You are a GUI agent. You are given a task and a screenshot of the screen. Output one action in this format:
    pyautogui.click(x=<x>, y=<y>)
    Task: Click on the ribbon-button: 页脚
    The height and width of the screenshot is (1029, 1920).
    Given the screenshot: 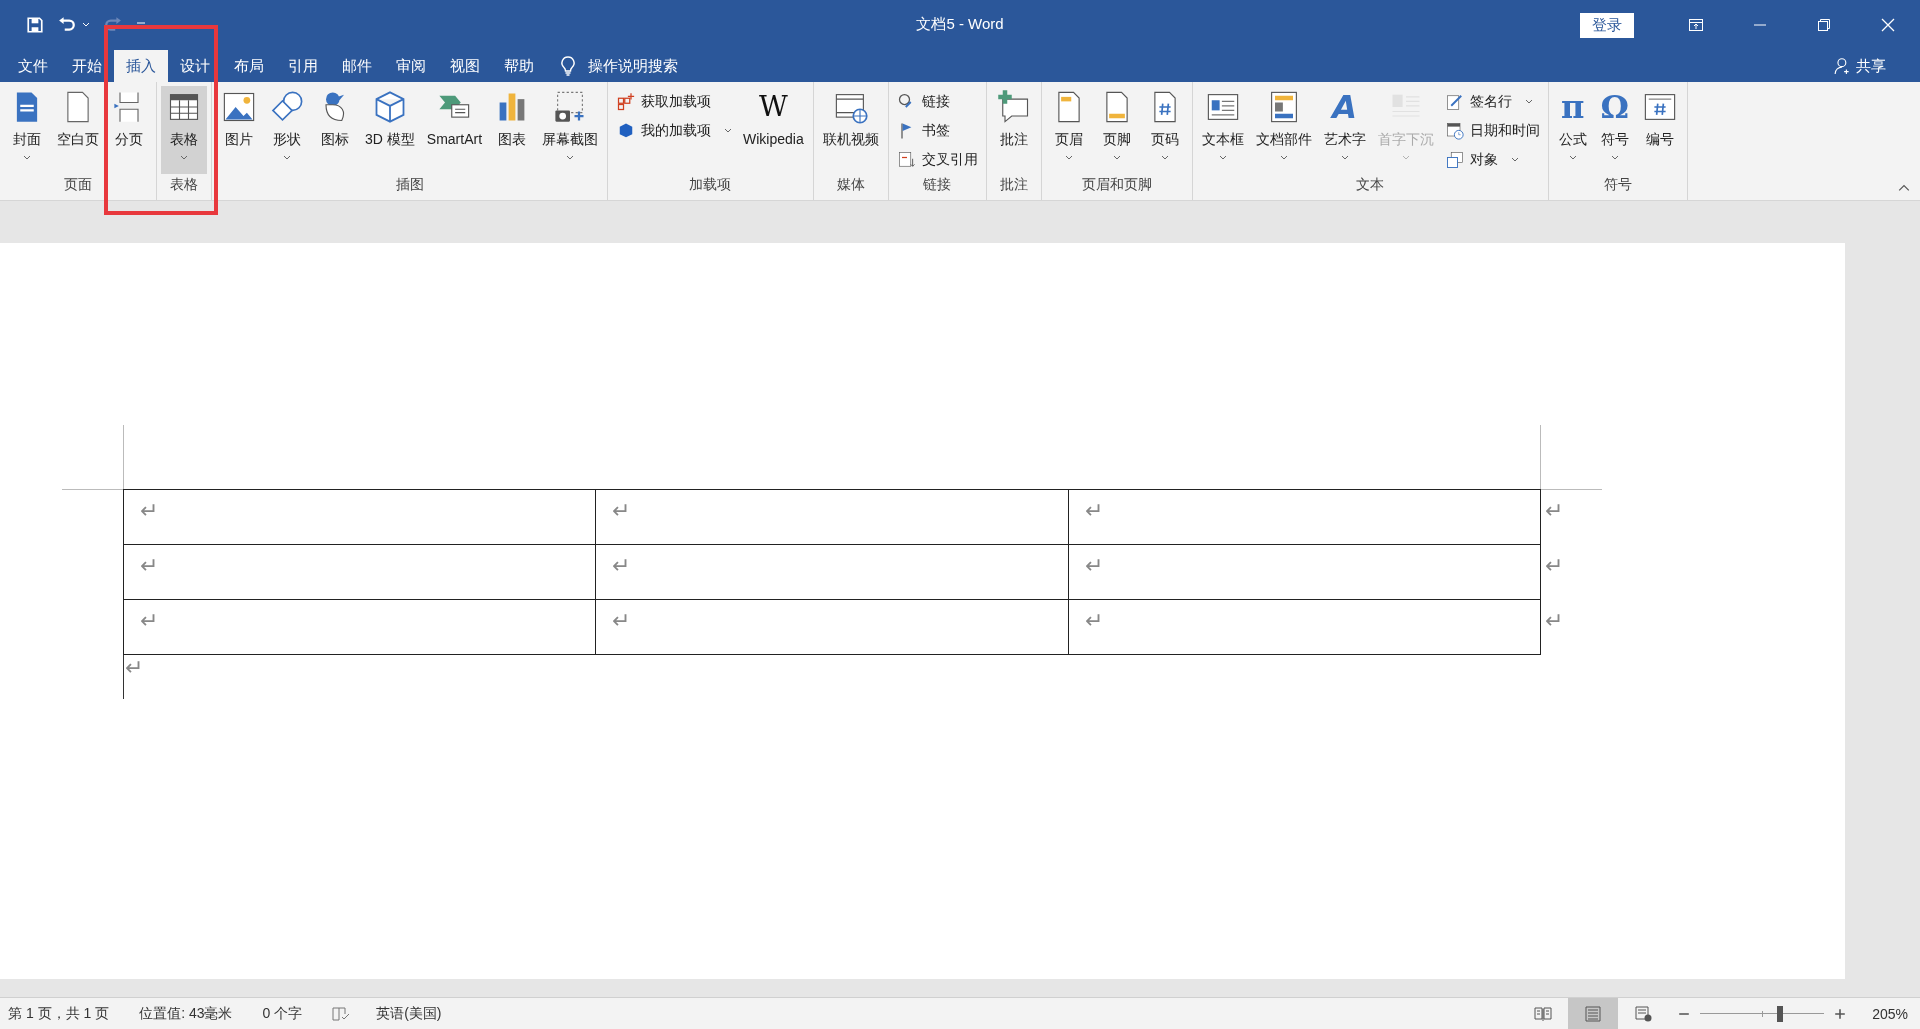 What is the action you would take?
    pyautogui.click(x=1116, y=130)
    